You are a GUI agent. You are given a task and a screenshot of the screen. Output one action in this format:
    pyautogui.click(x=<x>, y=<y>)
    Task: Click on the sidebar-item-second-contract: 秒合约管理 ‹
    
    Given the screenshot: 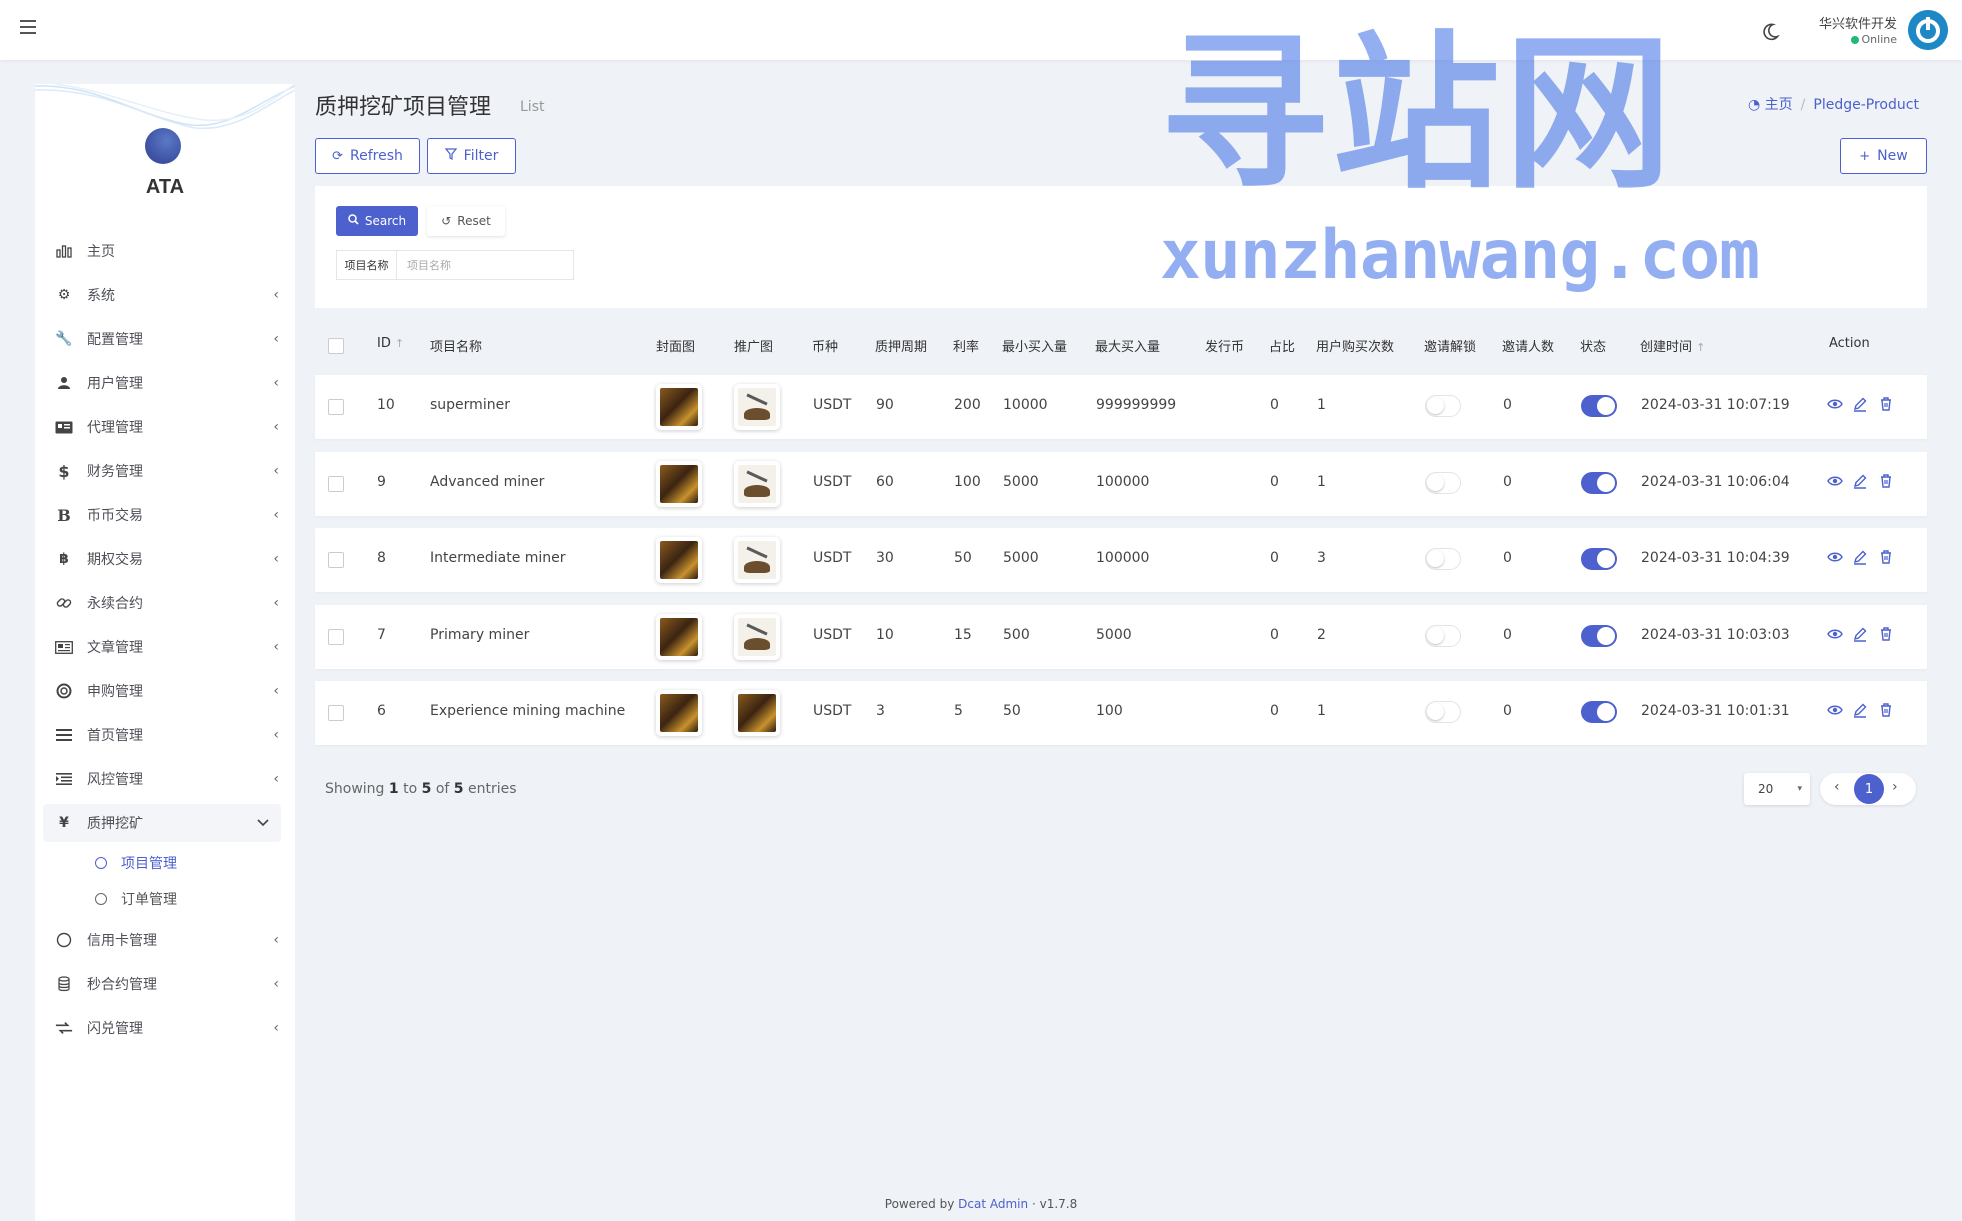 What is the action you would take?
    pyautogui.click(x=165, y=984)
    